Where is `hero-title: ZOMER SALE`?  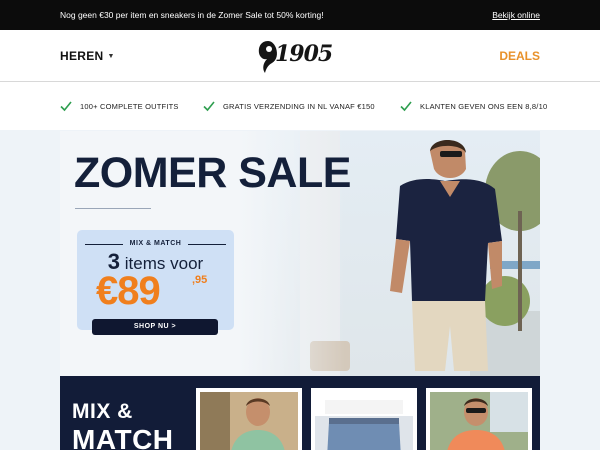 hero-title: ZOMER SALE is located at coordinates (212, 173).